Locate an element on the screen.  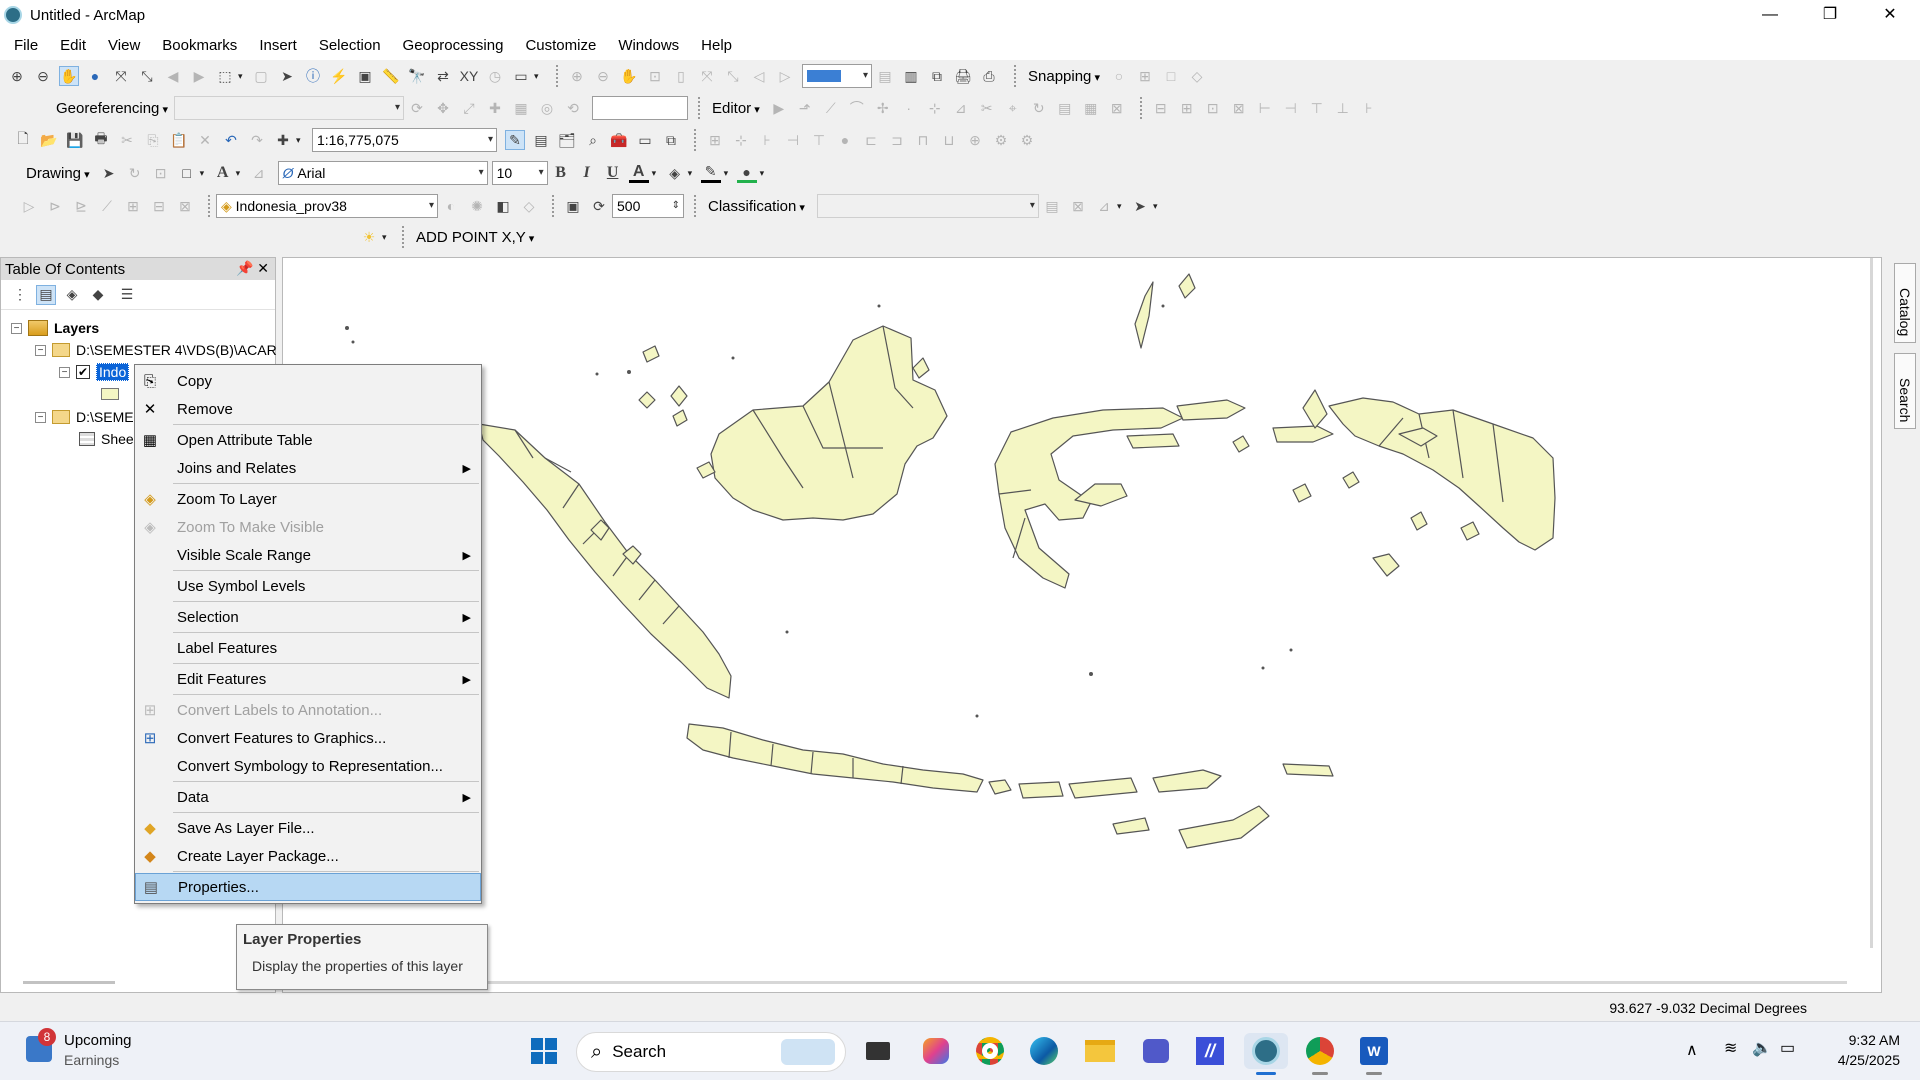
clock-time: 9:32 AM is located at coordinates (1865, 1040).